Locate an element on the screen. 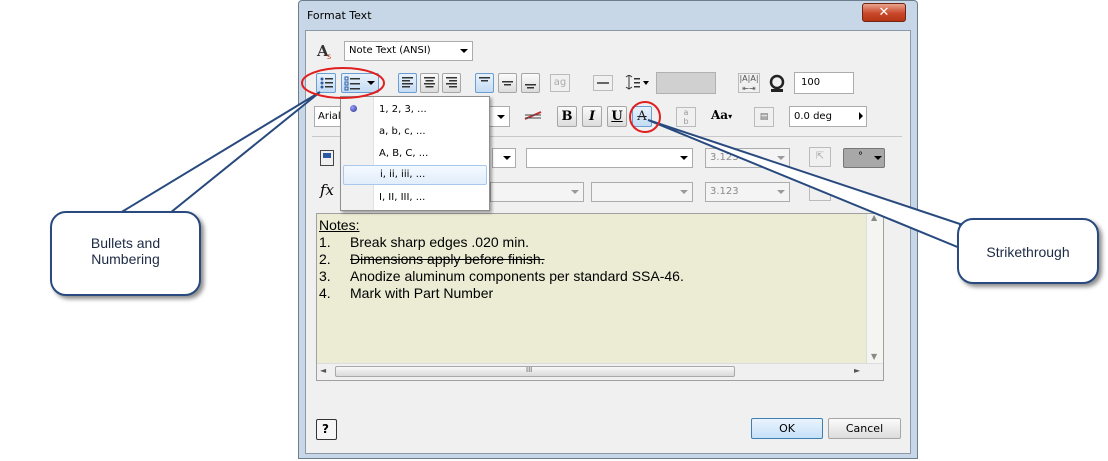  bullets-numbering-callout: Bullets and Numbering is located at coordinates (125, 253).